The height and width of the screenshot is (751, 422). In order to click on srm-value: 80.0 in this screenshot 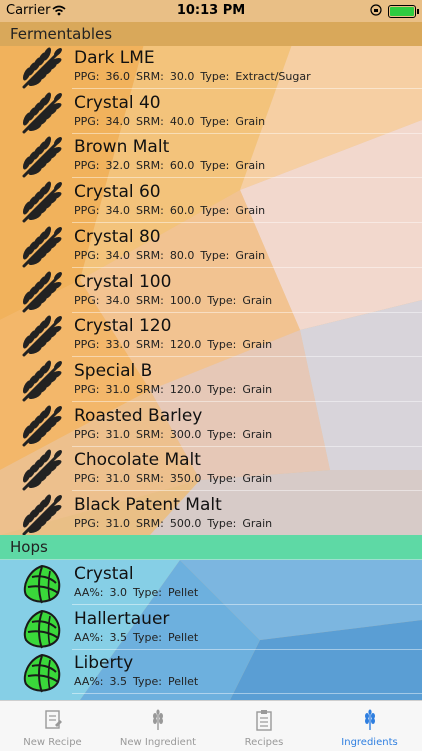, I will do `click(182, 255)`.